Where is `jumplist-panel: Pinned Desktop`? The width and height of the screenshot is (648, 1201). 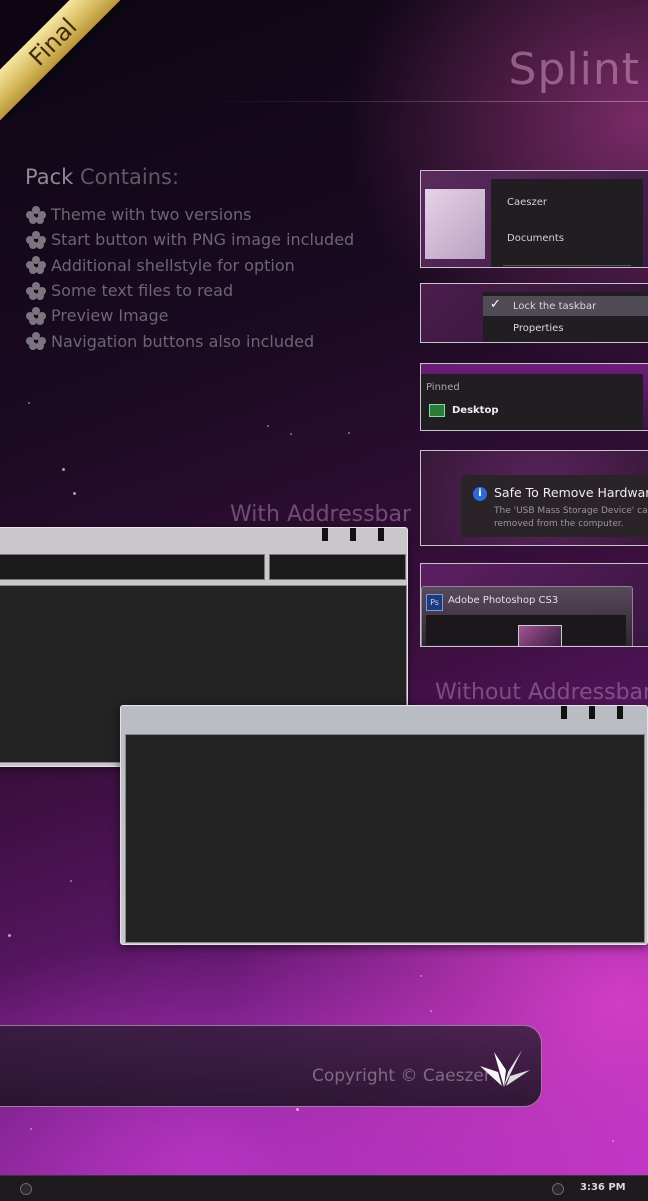 jumplist-panel: Pinned Desktop is located at coordinates (532, 402).